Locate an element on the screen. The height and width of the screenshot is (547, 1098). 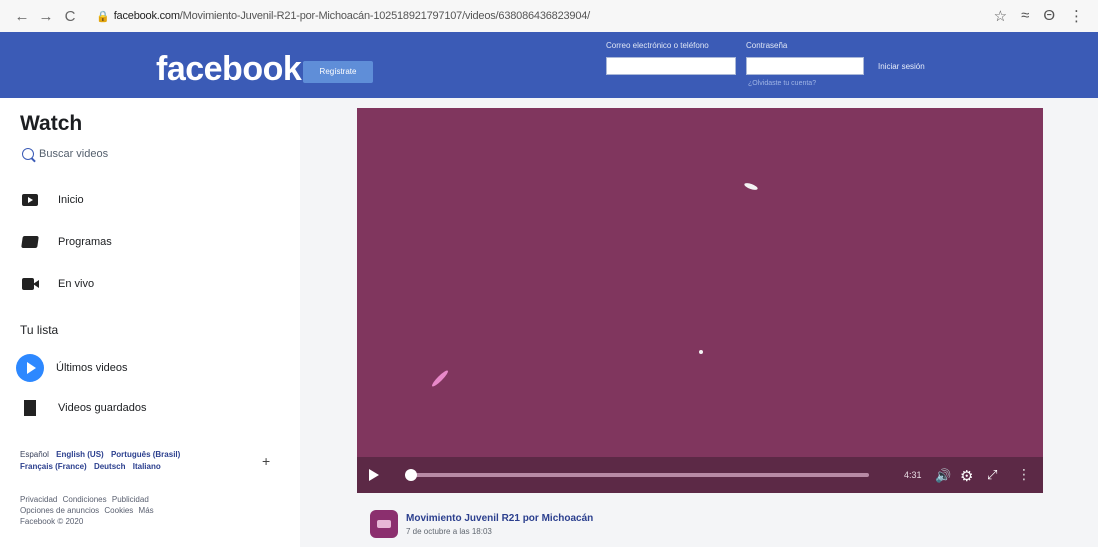
password-label: Contraseña is located at coordinates (767, 45).